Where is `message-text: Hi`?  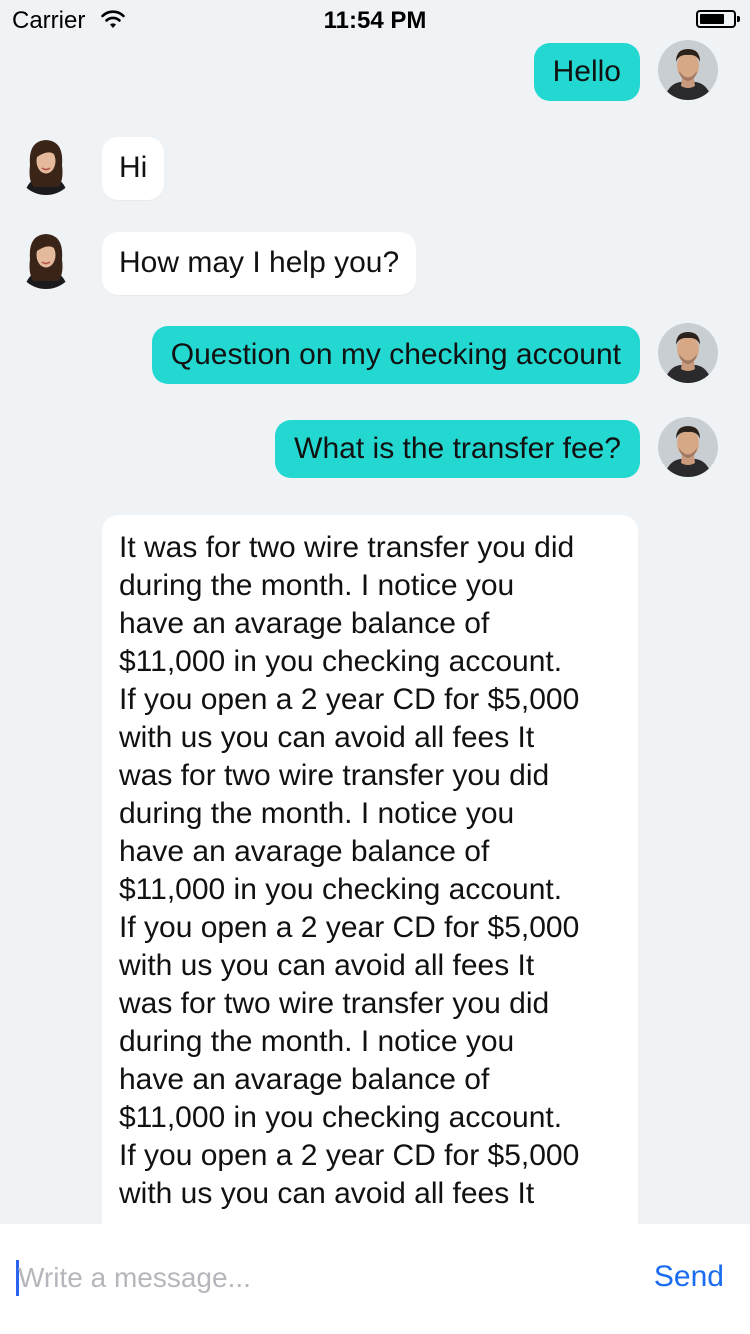
message-text: Hi is located at coordinates (133, 167).